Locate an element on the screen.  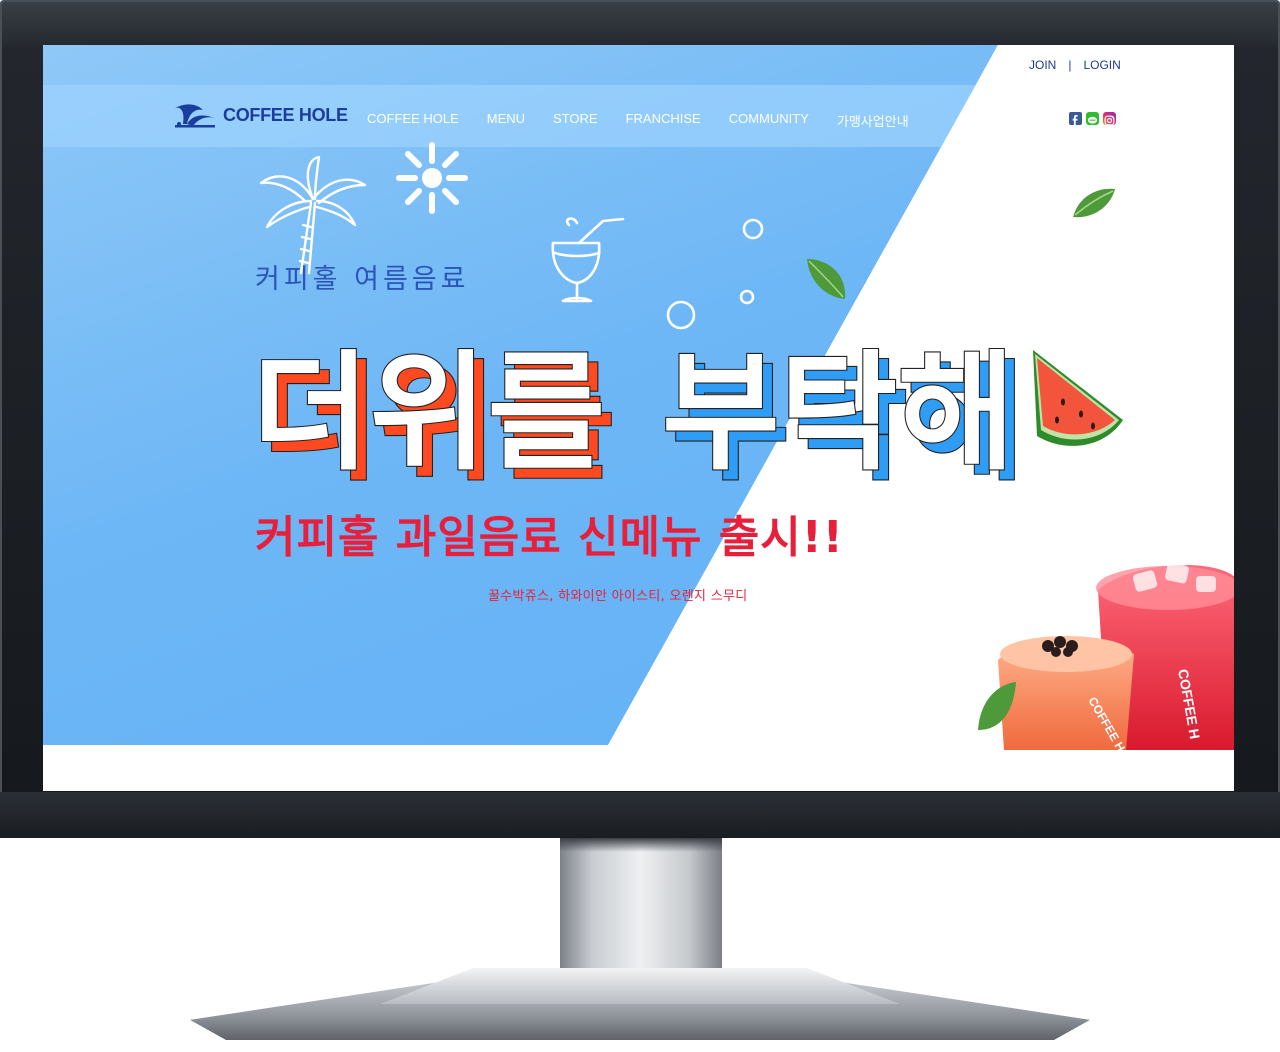
leaf-illustration is located at coordinates (1094, 203).